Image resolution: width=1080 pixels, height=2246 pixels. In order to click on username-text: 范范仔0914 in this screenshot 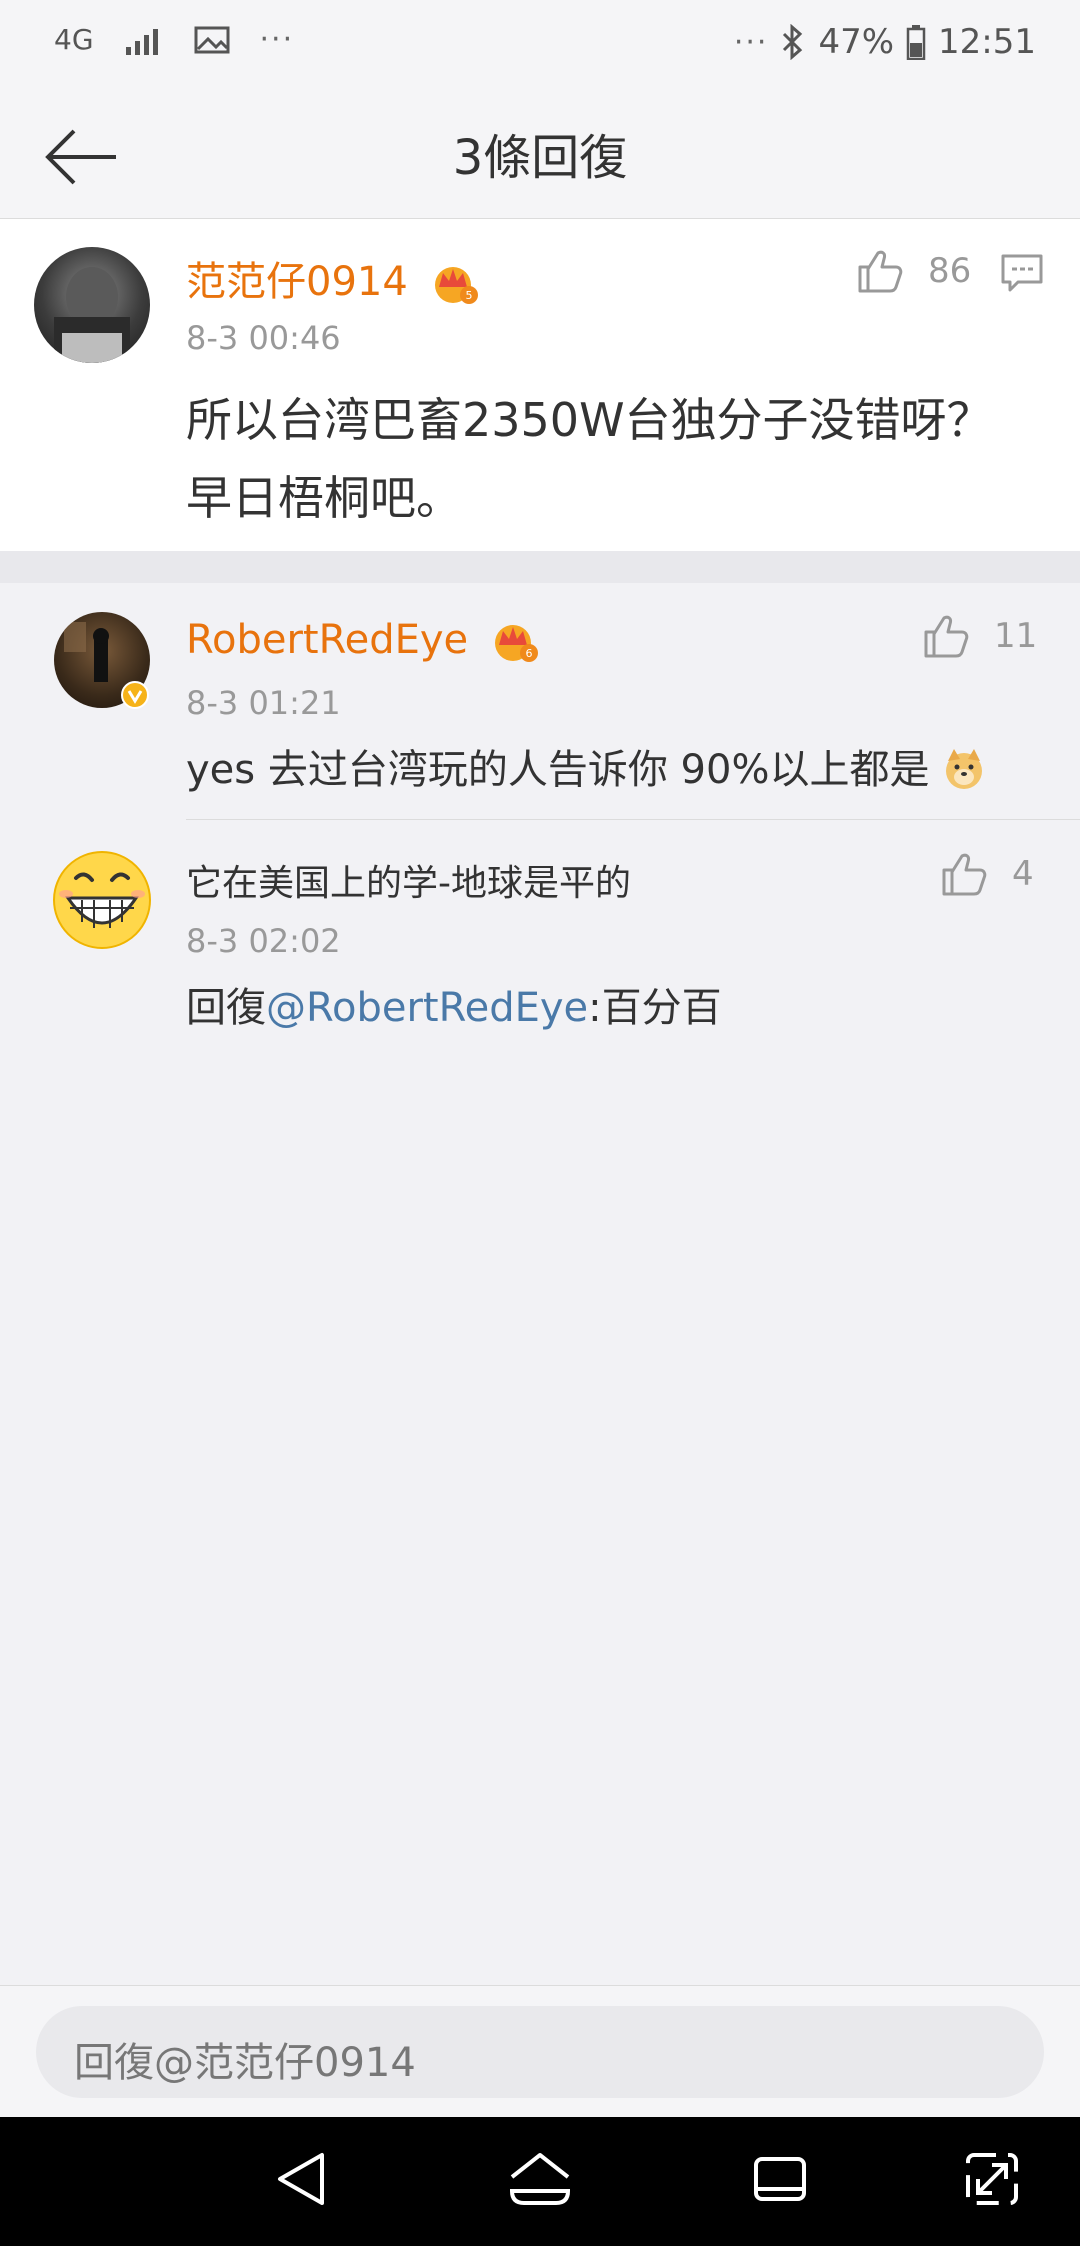, I will do `click(297, 282)`.